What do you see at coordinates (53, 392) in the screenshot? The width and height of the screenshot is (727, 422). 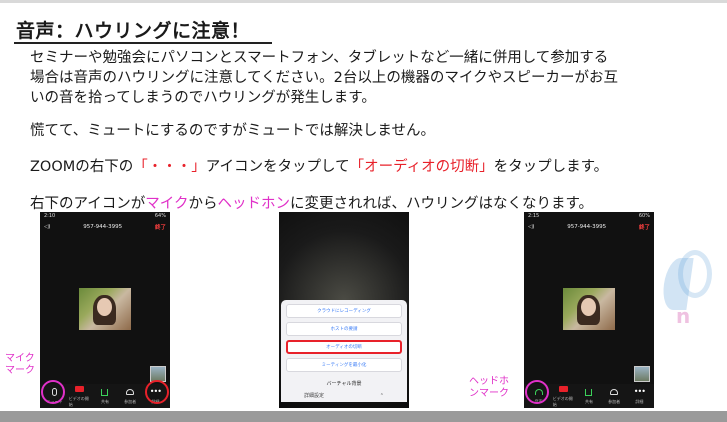 I see `mic-highlight-circle` at bounding box center [53, 392].